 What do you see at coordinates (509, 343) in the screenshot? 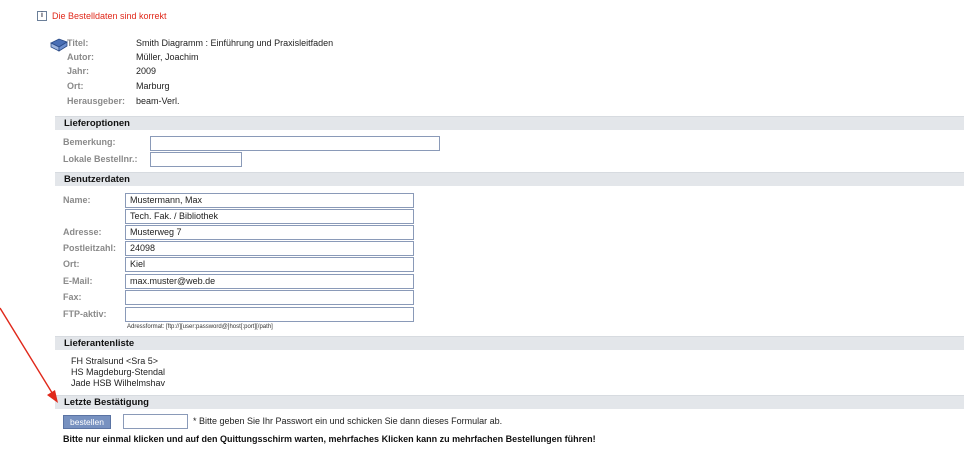
I see `section-header-suppliers: Lieferantenliste` at bounding box center [509, 343].